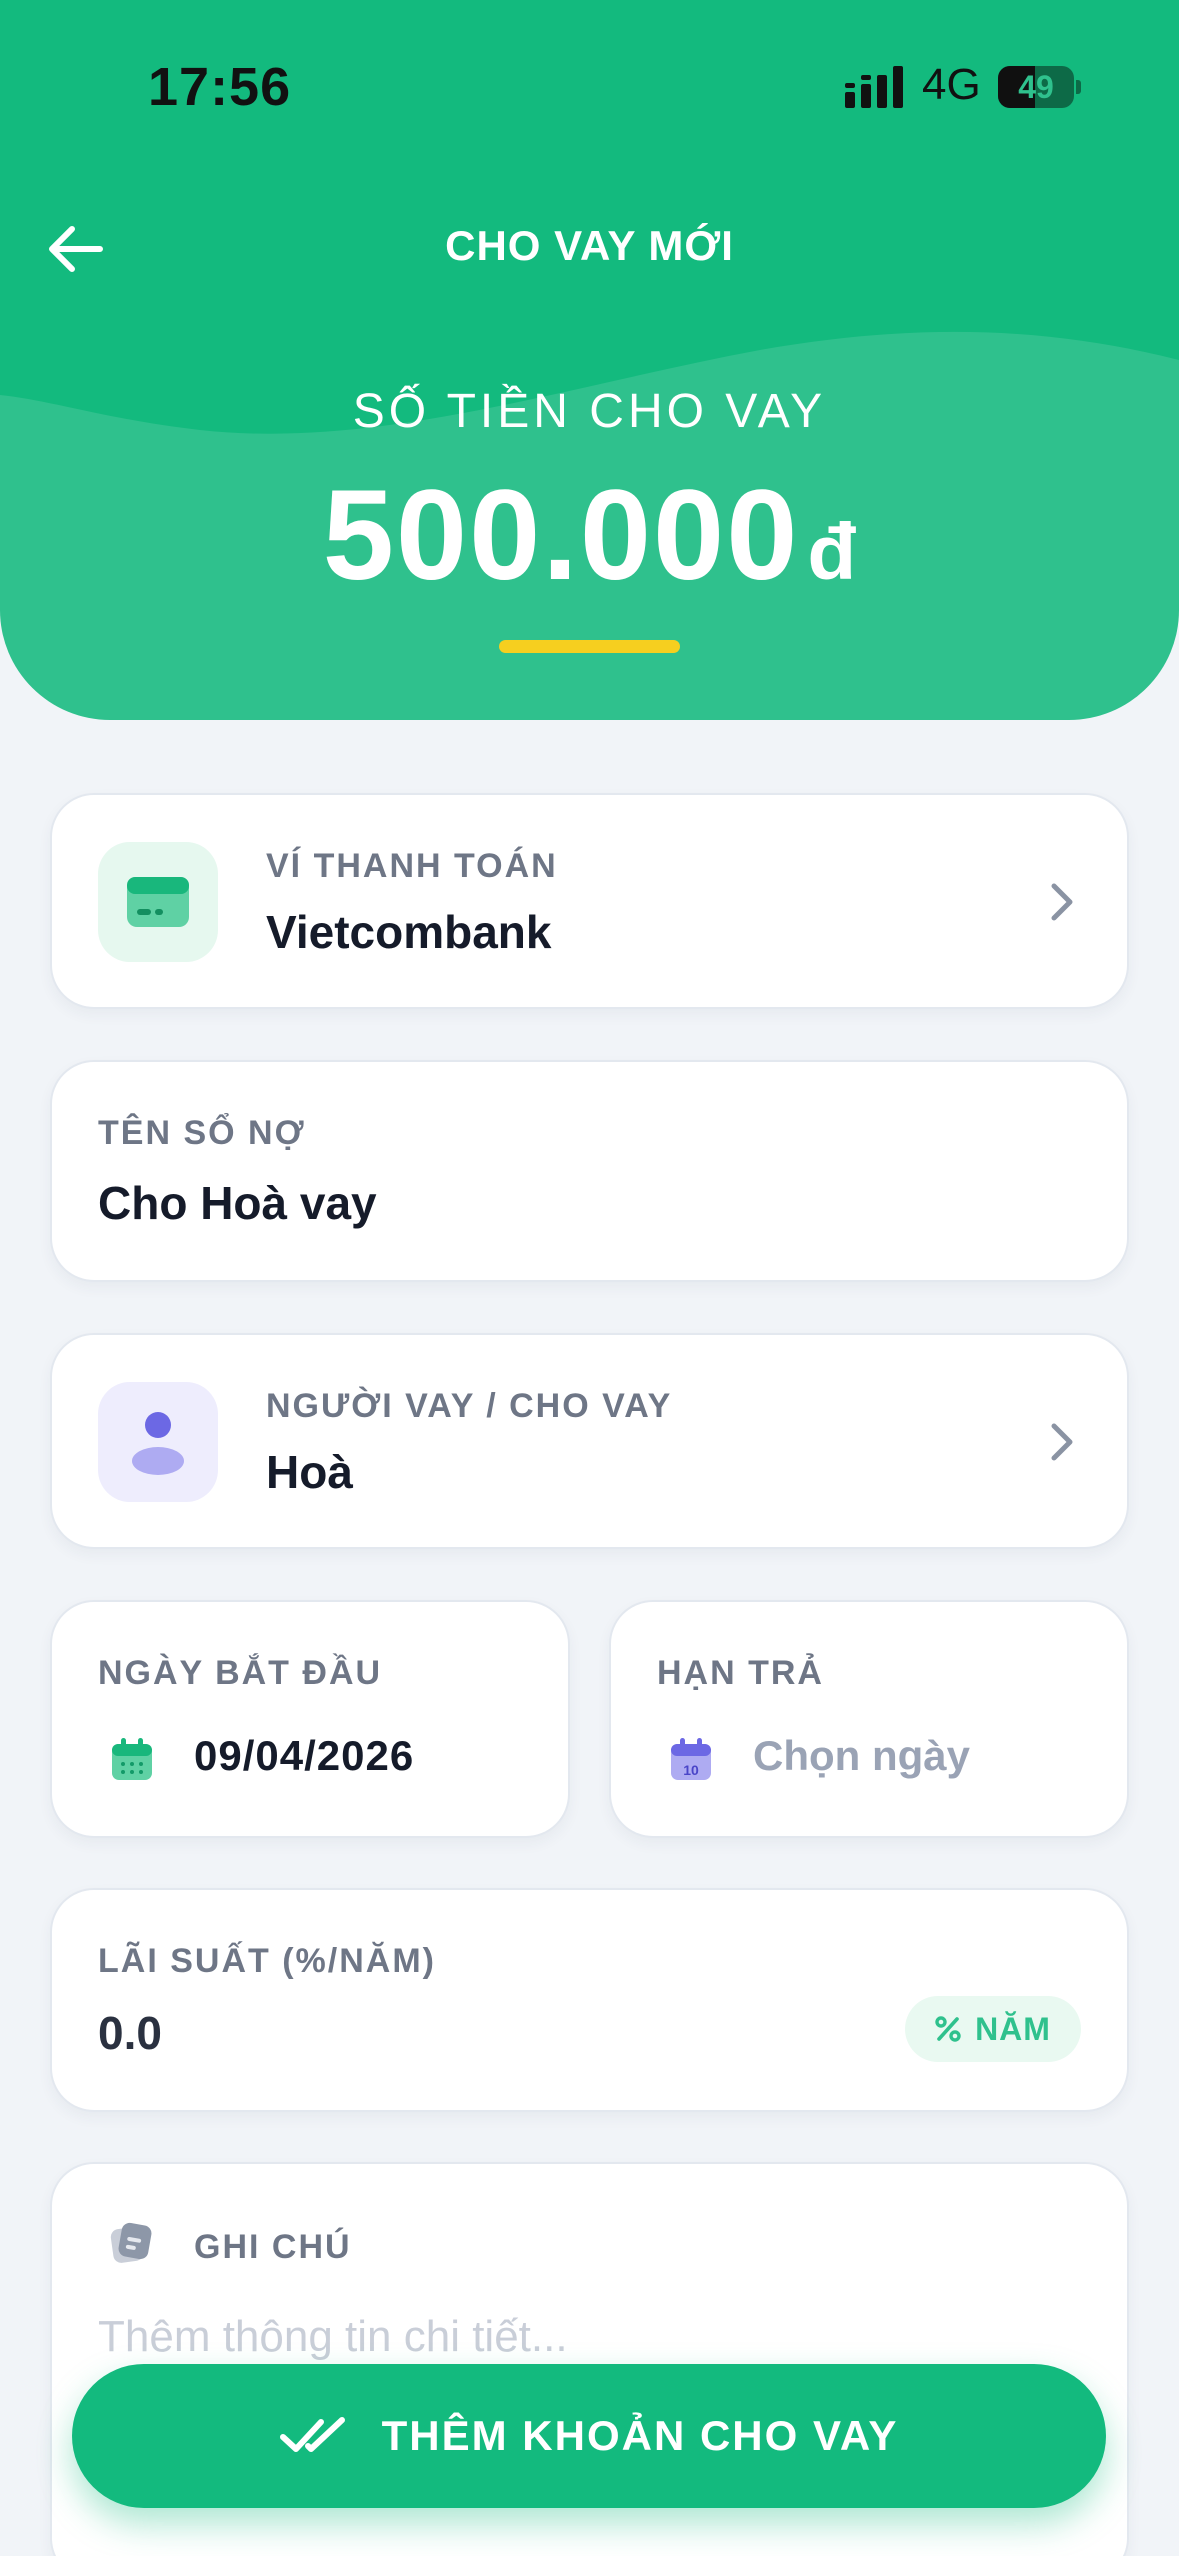 This screenshot has width=1179, height=2556. I want to click on amount-underline, so click(589, 646).